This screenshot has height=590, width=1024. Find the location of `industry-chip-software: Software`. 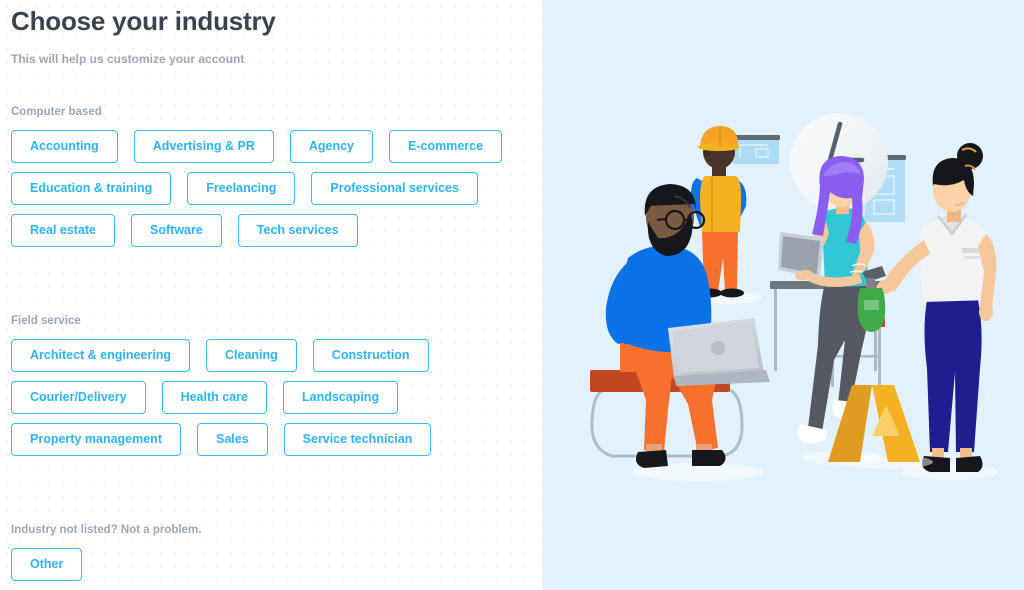

industry-chip-software: Software is located at coordinates (176, 230).